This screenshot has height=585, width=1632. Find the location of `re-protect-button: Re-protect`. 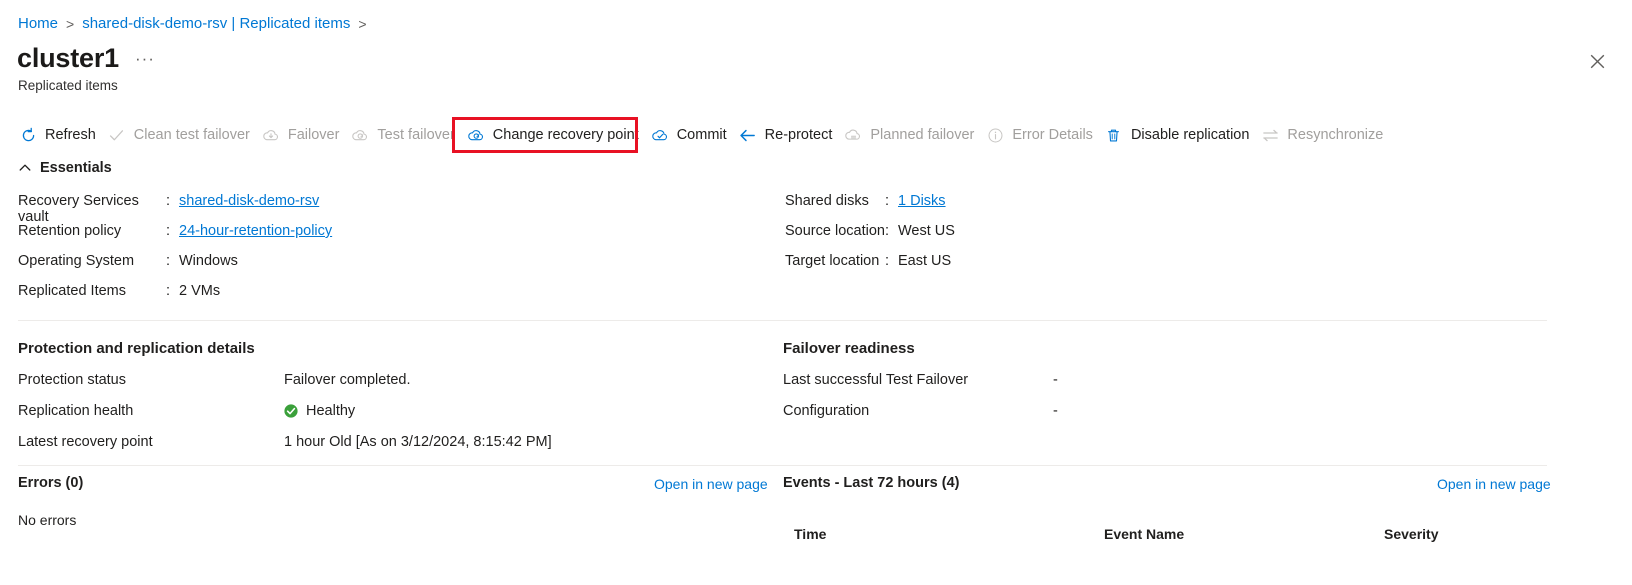

re-protect-button: Re-protect is located at coordinates (789, 135).